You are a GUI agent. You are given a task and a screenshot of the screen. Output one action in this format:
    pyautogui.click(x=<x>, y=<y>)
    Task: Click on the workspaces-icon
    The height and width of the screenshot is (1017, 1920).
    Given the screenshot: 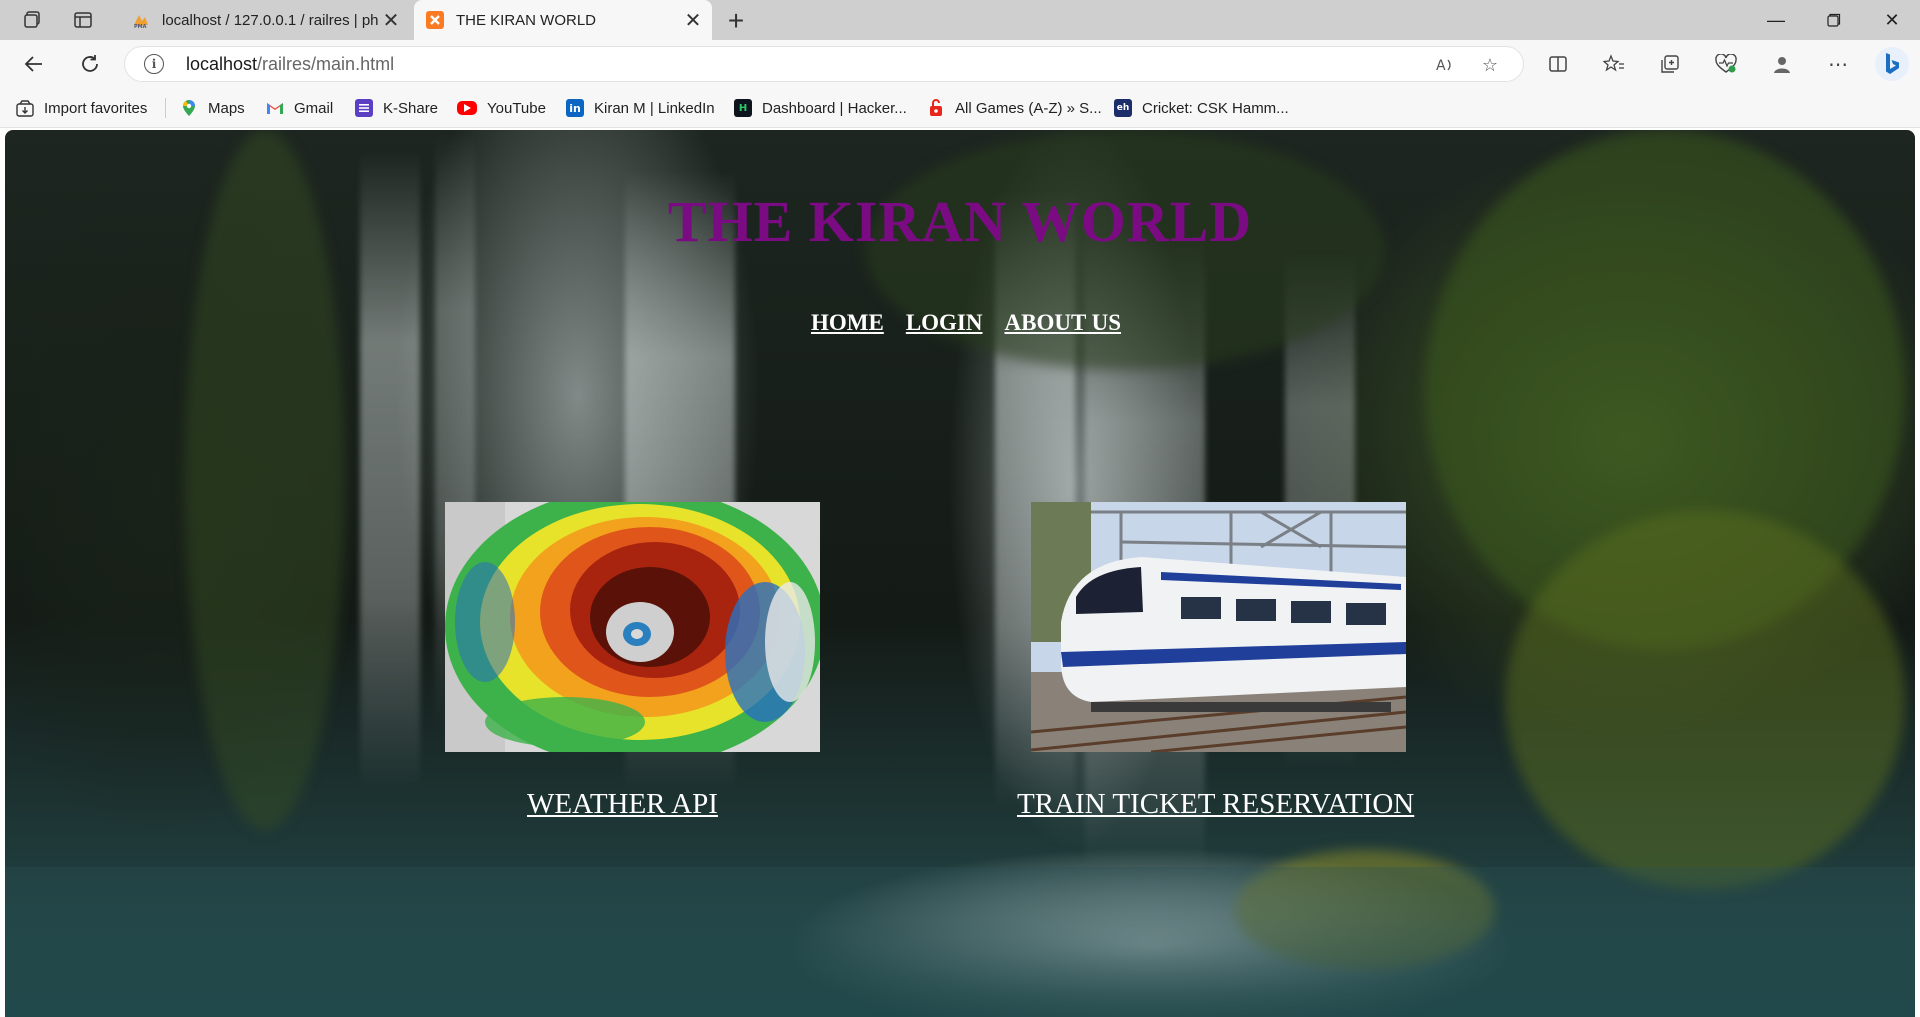 What is the action you would take?
    pyautogui.click(x=33, y=20)
    